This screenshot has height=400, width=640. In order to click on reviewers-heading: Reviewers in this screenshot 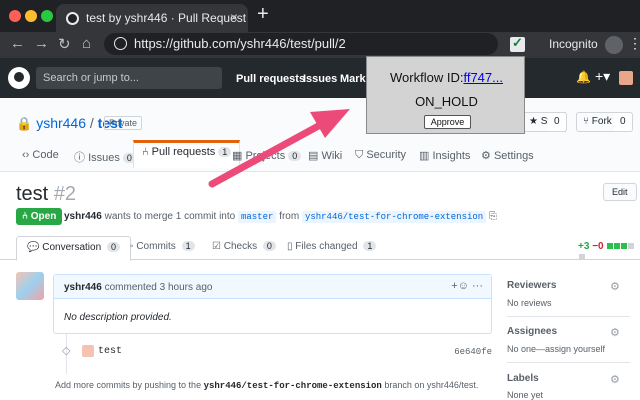, I will do `click(531, 285)`.